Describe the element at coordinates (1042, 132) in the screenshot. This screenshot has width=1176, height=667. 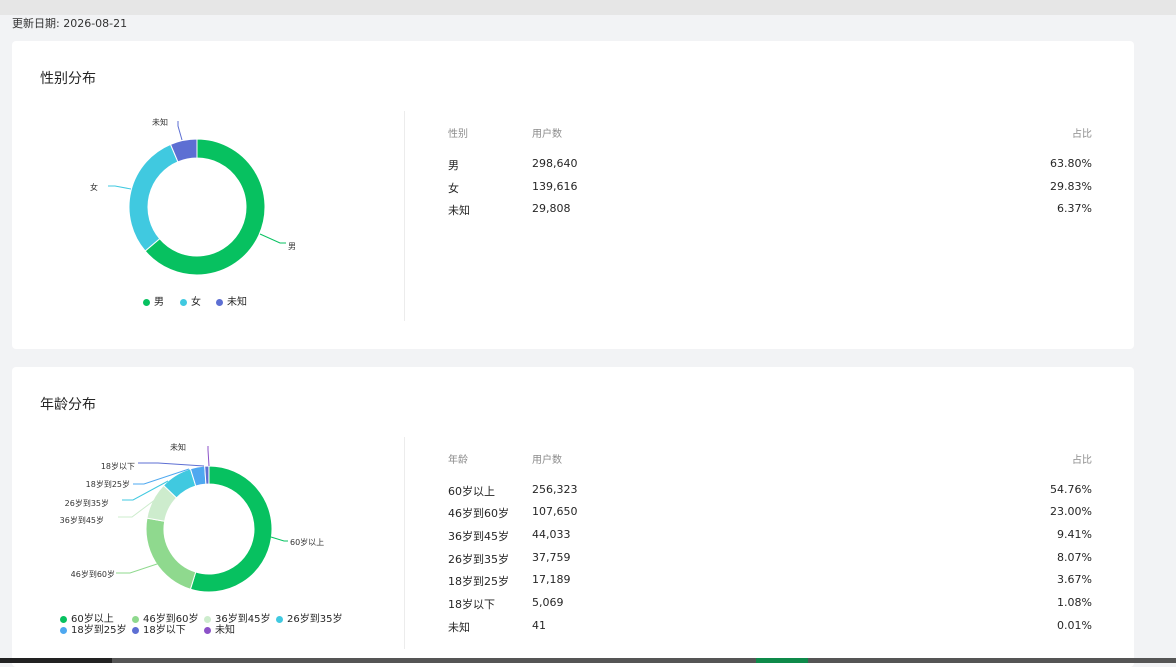
I see `gender-header-ratio: 占比` at that location.